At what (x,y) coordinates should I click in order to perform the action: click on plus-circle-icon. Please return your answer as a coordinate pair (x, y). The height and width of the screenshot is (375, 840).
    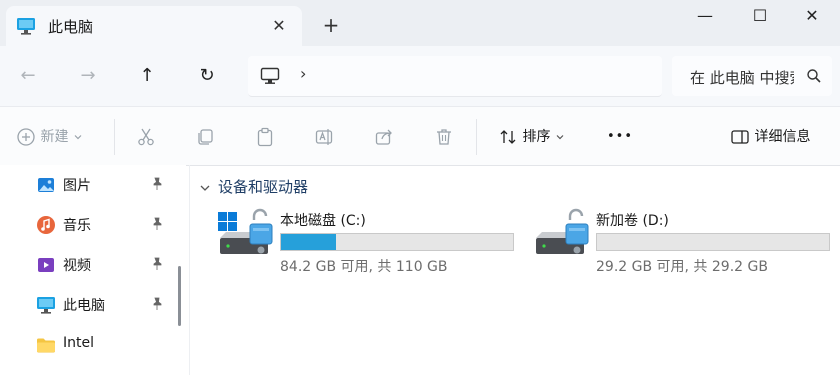
    Looking at the image, I should click on (26, 137).